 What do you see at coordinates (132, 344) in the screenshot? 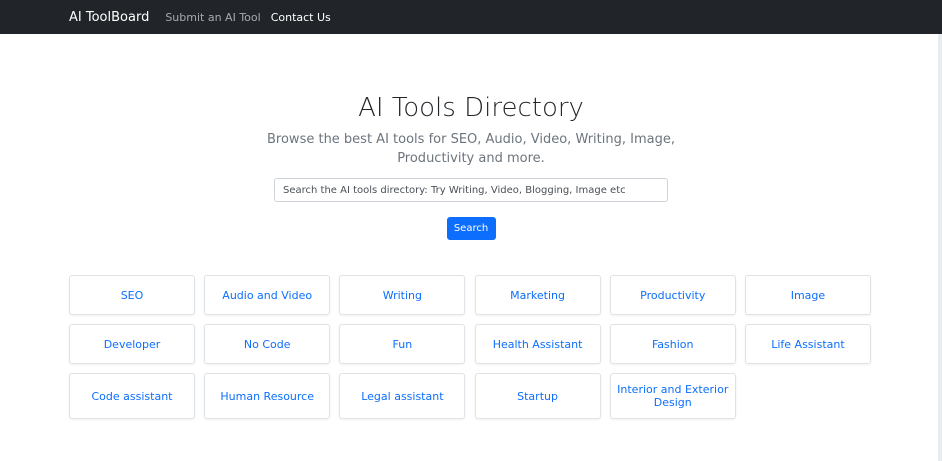
I see `category-card-developer: Developer` at bounding box center [132, 344].